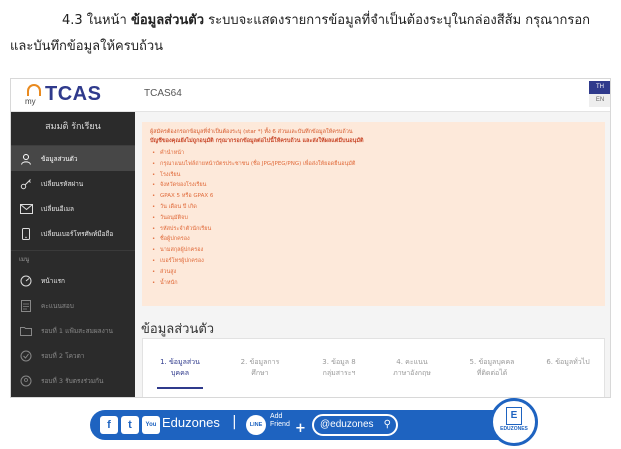  I want to click on sidebar-item-label: รอบที่ 3 รับตรงร่วมกัน, so click(72, 380).